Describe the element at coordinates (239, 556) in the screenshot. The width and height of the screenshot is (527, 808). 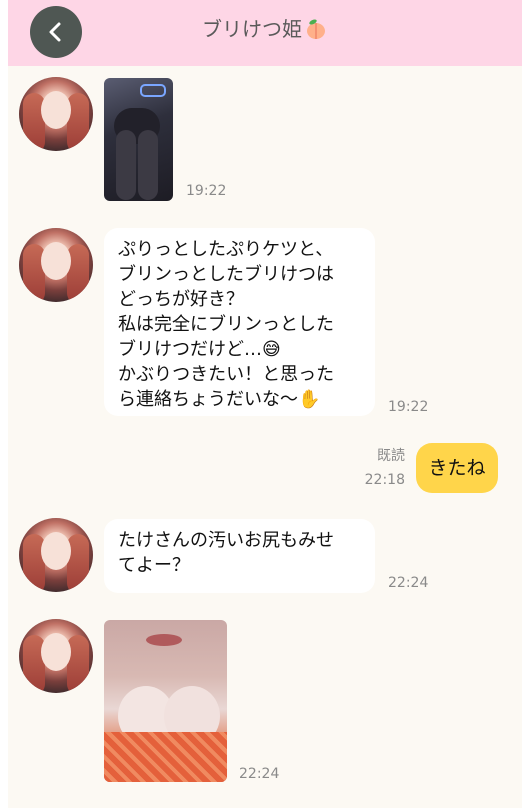
I see `message-bubble: たけさんの汚いお尻もみせ てよー？` at that location.